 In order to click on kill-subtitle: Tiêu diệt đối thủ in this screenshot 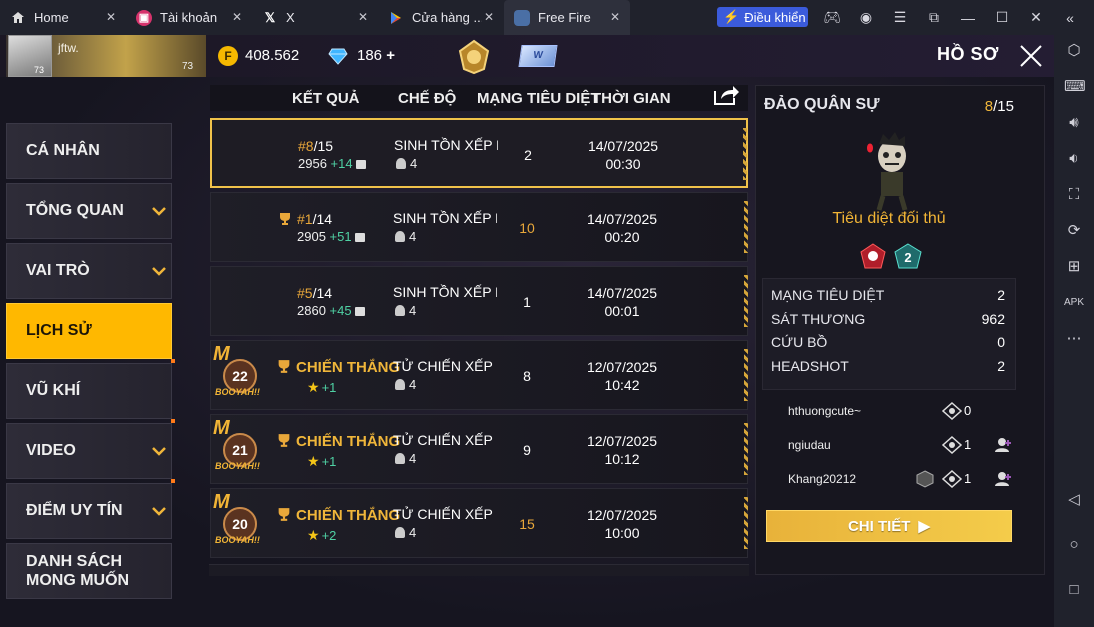, I will do `click(889, 218)`.